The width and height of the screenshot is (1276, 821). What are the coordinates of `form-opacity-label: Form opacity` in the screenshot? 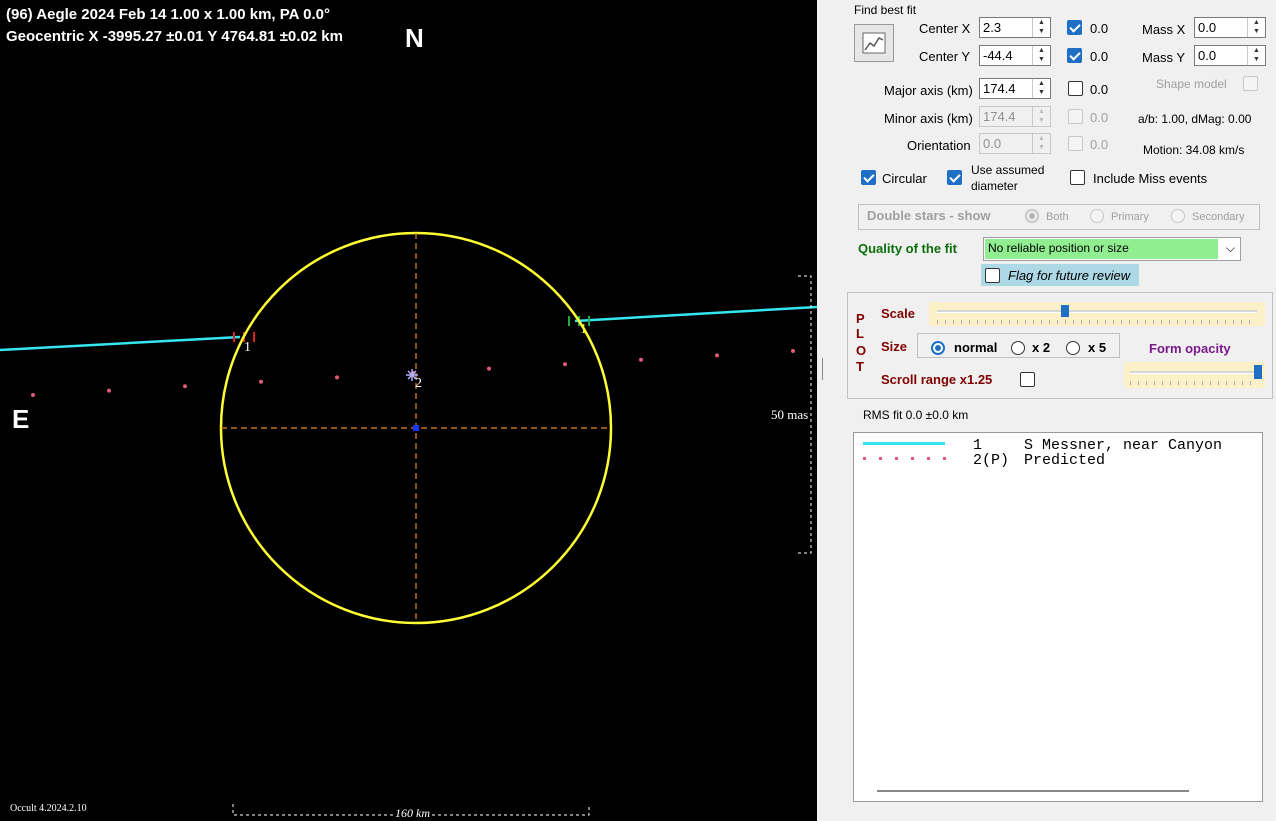 It's located at (1190, 348).